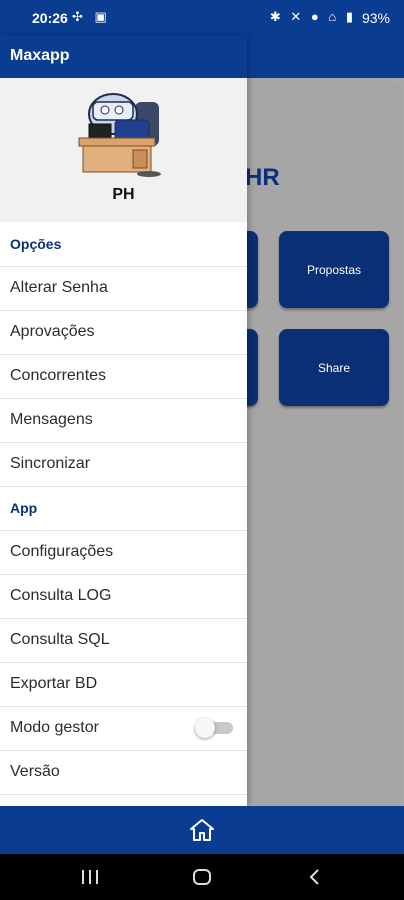  I want to click on battery-level: 93%, so click(375, 18).